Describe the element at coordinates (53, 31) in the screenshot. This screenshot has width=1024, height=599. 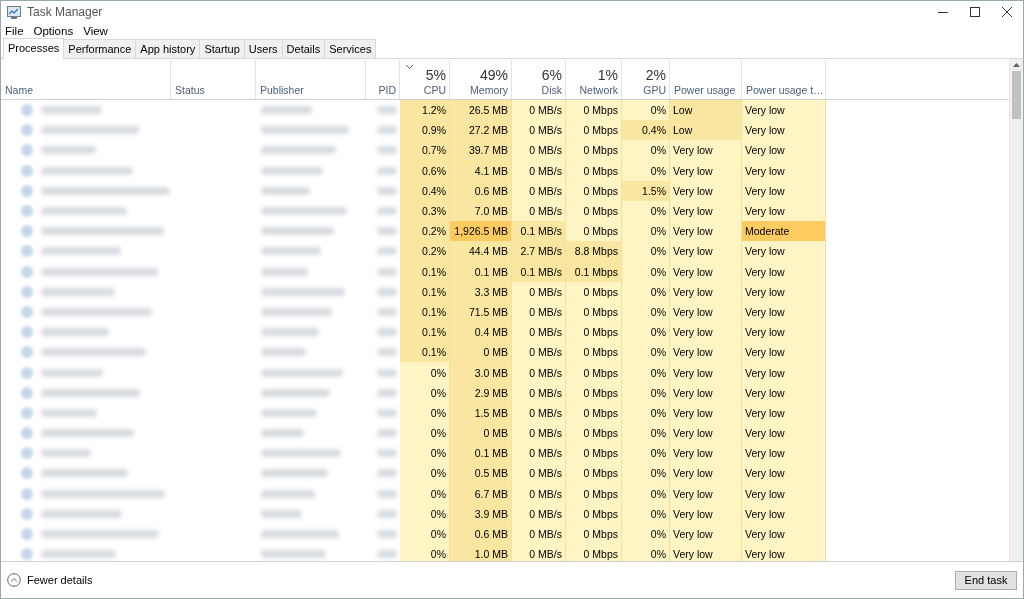
I see `menu-item: Options` at that location.